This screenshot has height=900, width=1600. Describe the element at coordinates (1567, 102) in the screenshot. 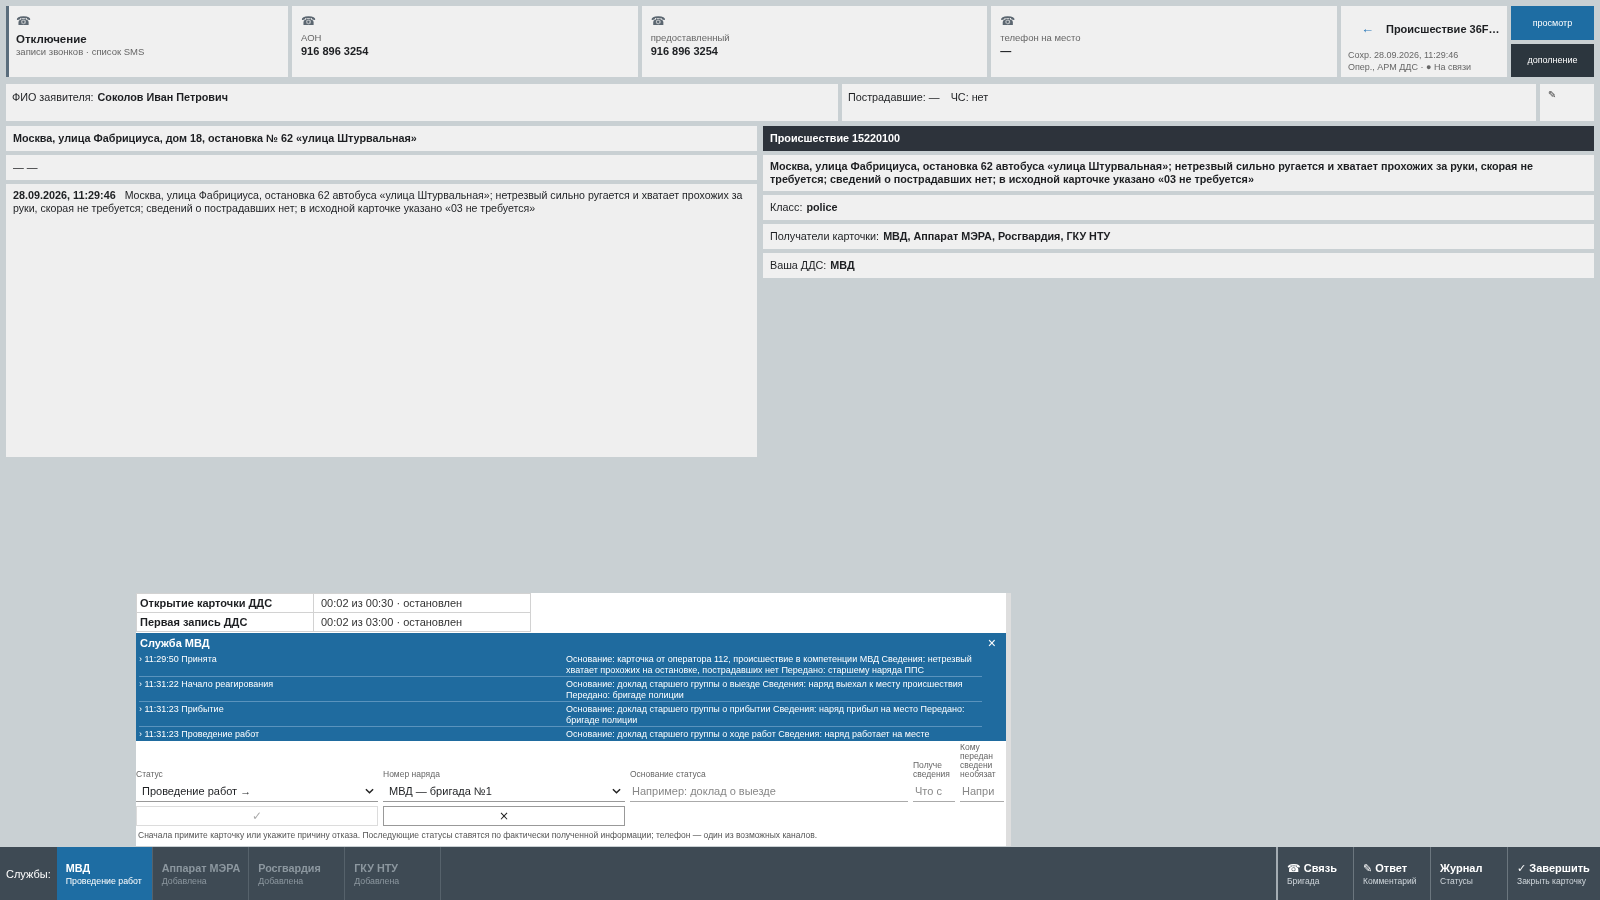

I see `edit-button: ✎` at that location.